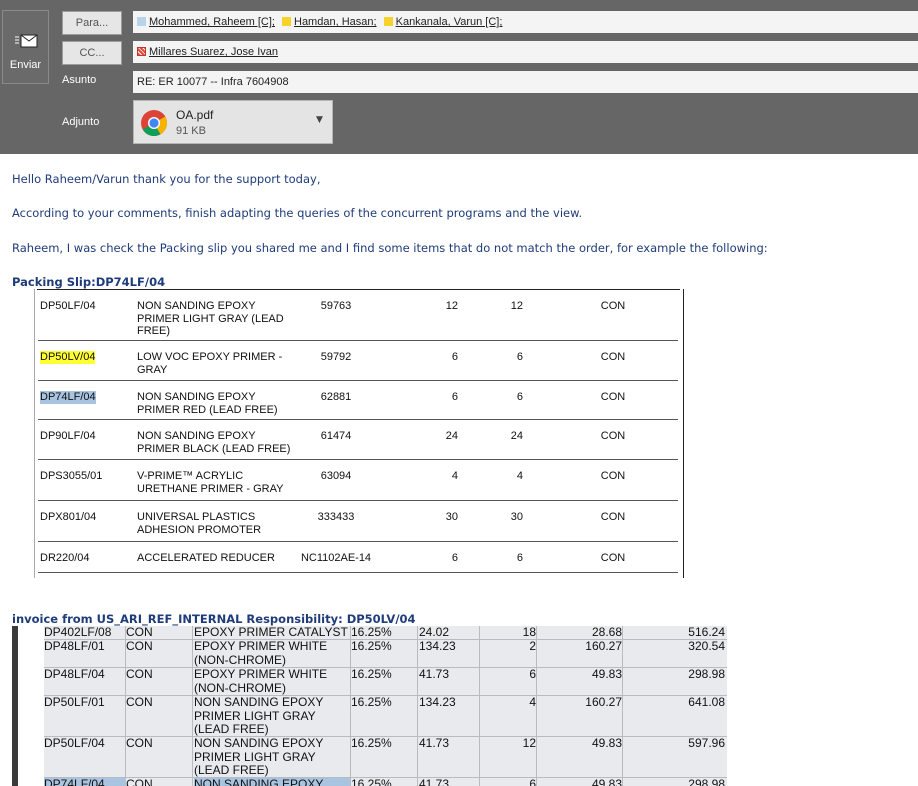 The image size is (918, 786). Describe the element at coordinates (449, 22) in the screenshot. I see `recipient-name: Kankanala, Varun [C];` at that location.